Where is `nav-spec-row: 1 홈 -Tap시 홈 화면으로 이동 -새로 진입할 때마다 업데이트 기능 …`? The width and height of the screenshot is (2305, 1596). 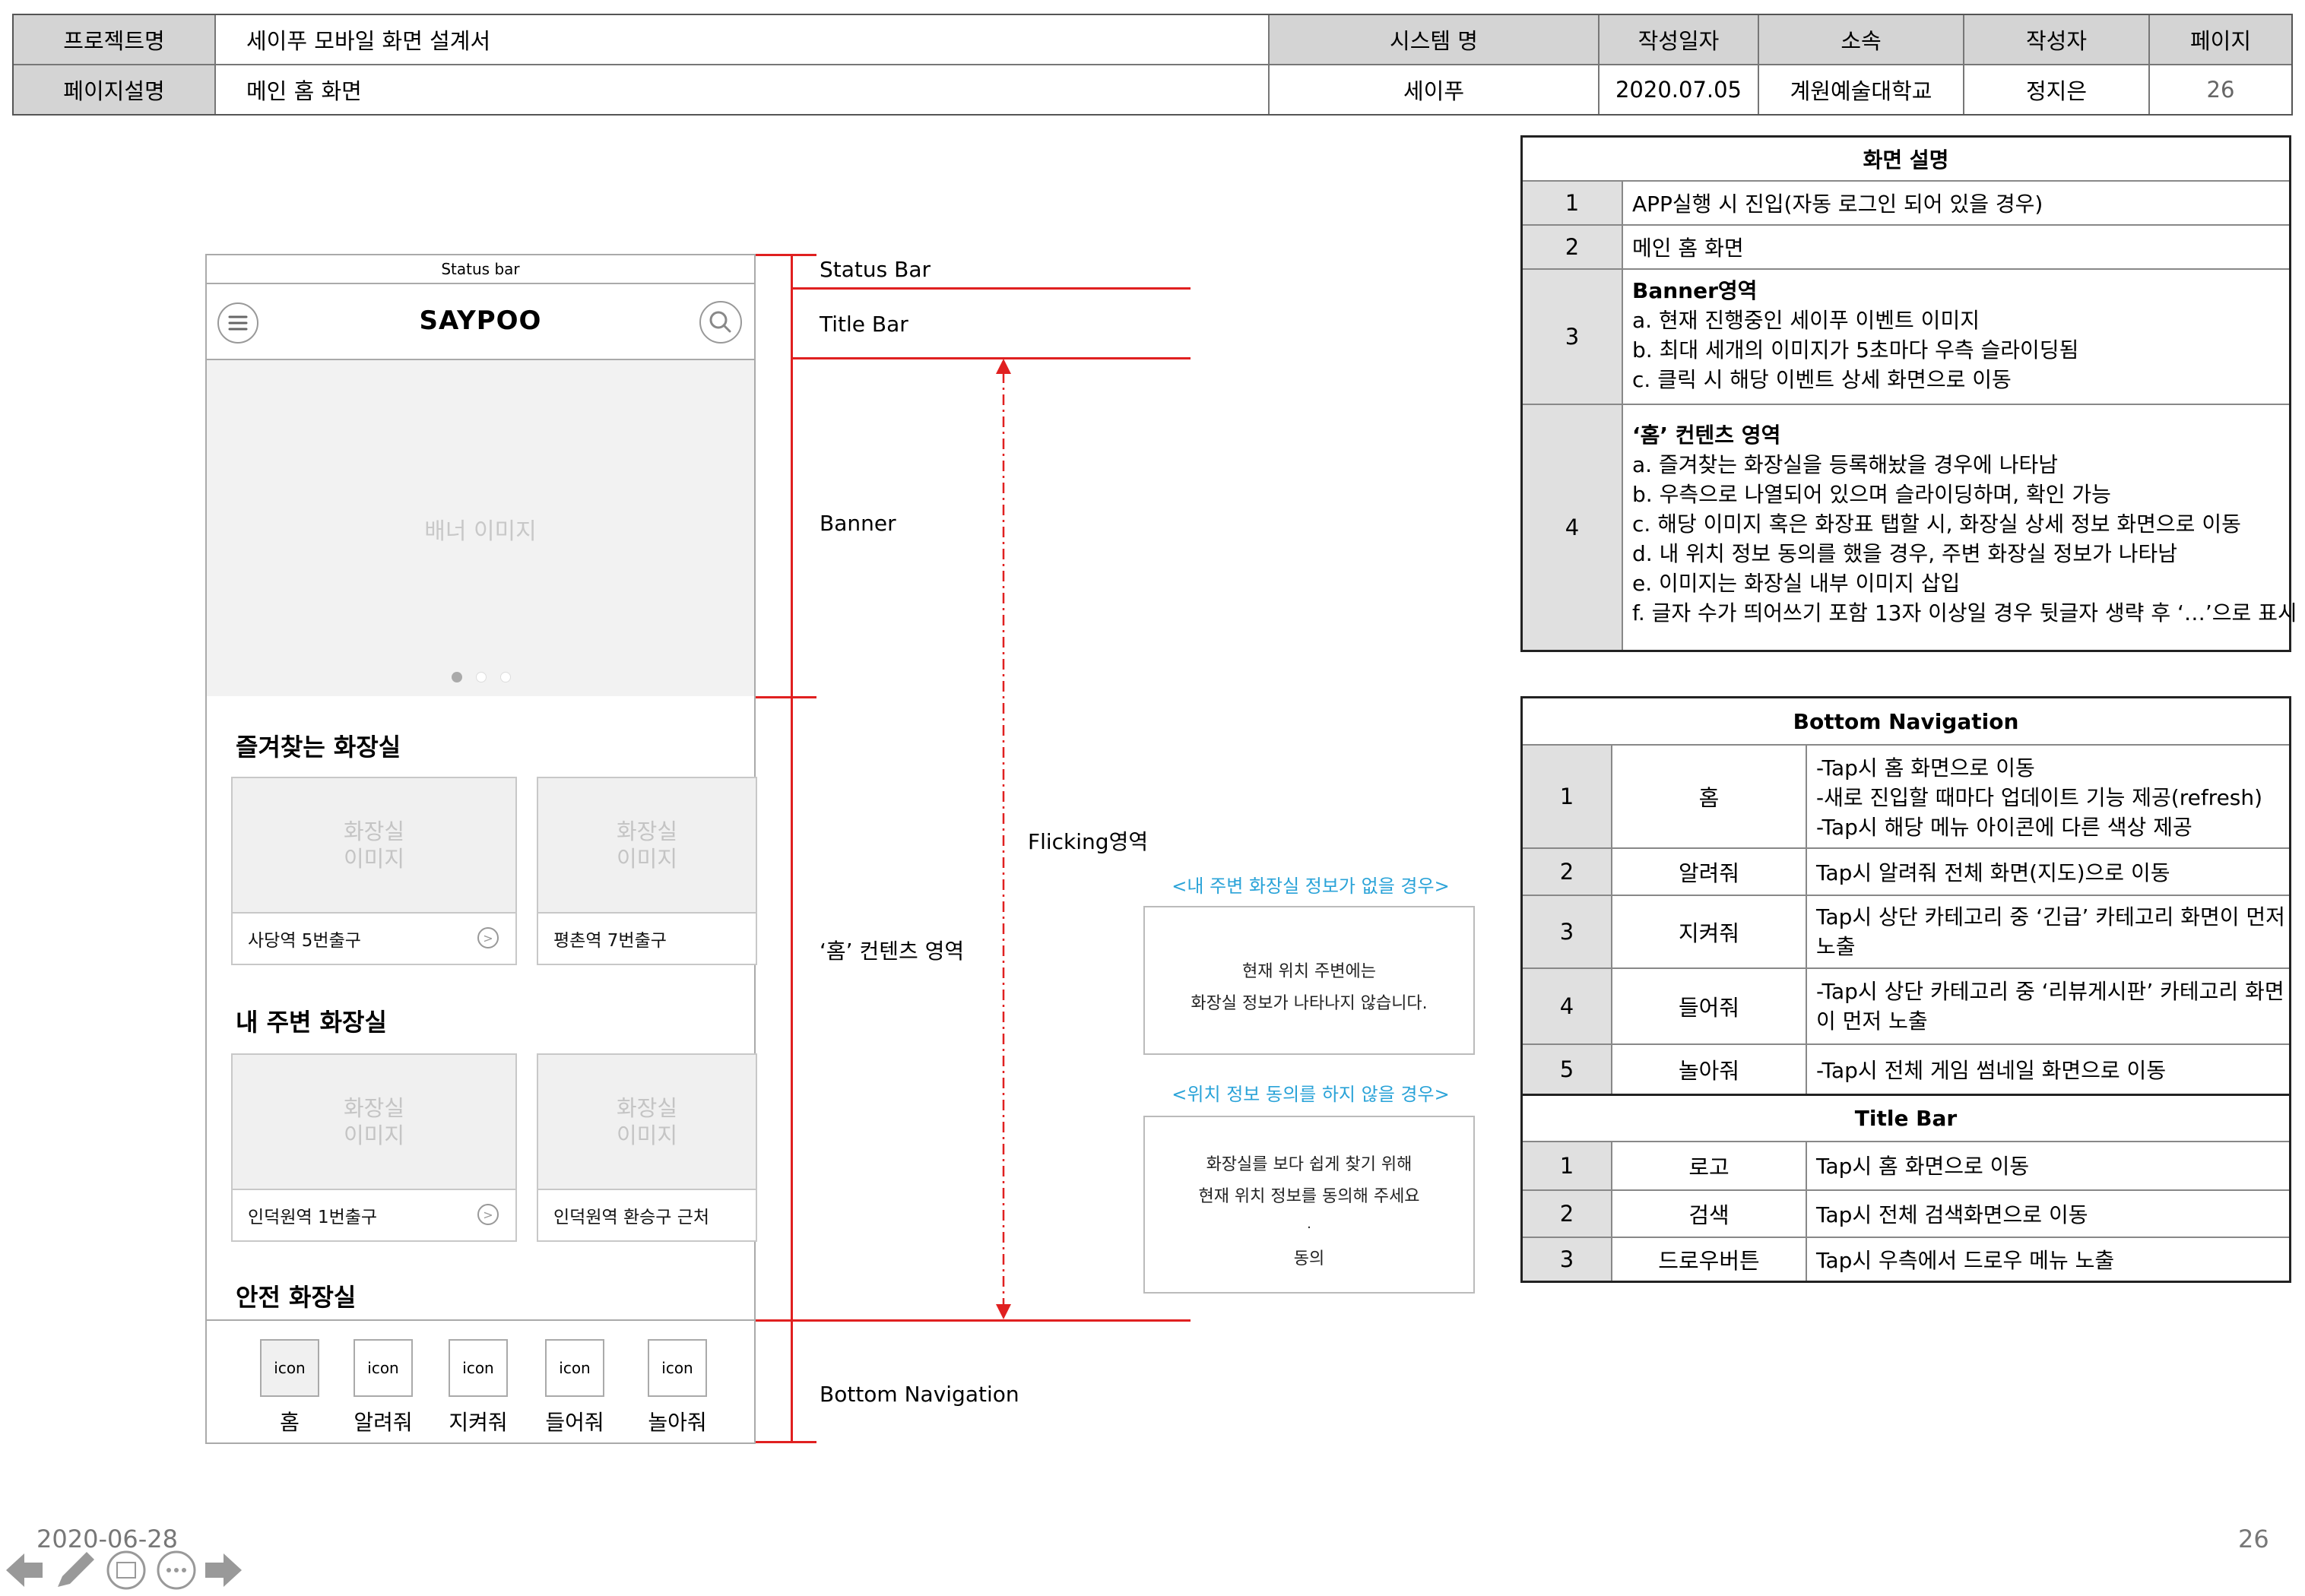
nav-spec-row: 1 홈 -Tap시 홈 화면으로 이동 -새로 진입할 때마다 업데이트 기능 … is located at coordinates (1906, 796).